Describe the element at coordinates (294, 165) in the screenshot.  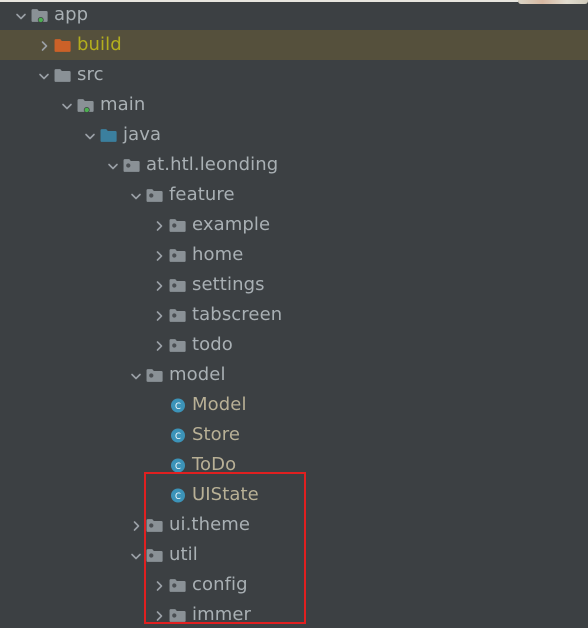
I see `tree-row-at-htl-leonding: at.htl.leonding` at that location.